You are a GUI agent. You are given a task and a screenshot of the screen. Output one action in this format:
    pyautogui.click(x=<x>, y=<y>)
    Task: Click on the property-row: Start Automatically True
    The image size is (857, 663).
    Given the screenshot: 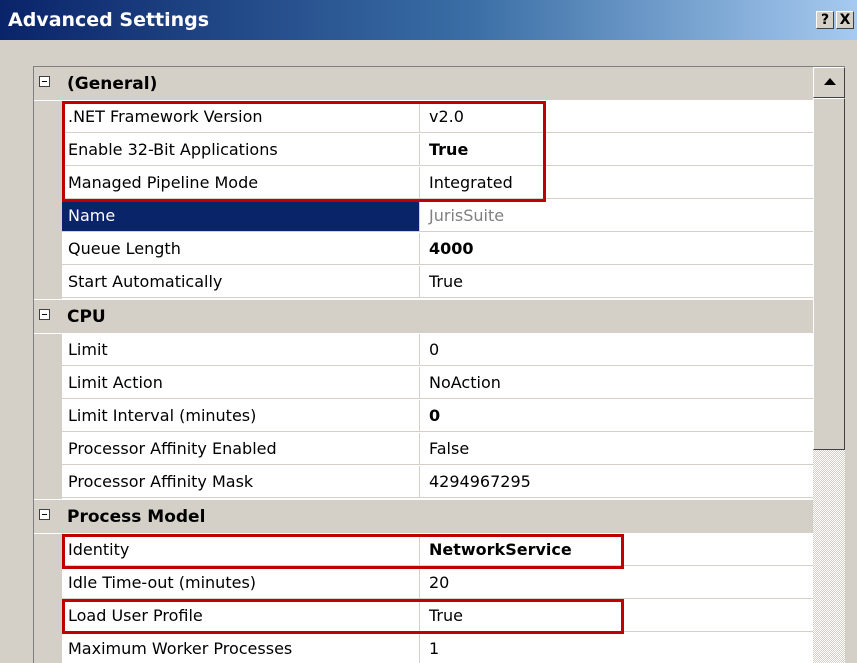 What is the action you would take?
    pyautogui.click(x=423, y=282)
    